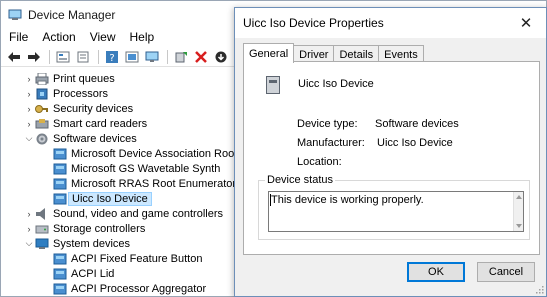 The height and width of the screenshot is (297, 547). Describe the element at coordinates (42, 213) in the screenshot. I see `speaker-icon` at that location.